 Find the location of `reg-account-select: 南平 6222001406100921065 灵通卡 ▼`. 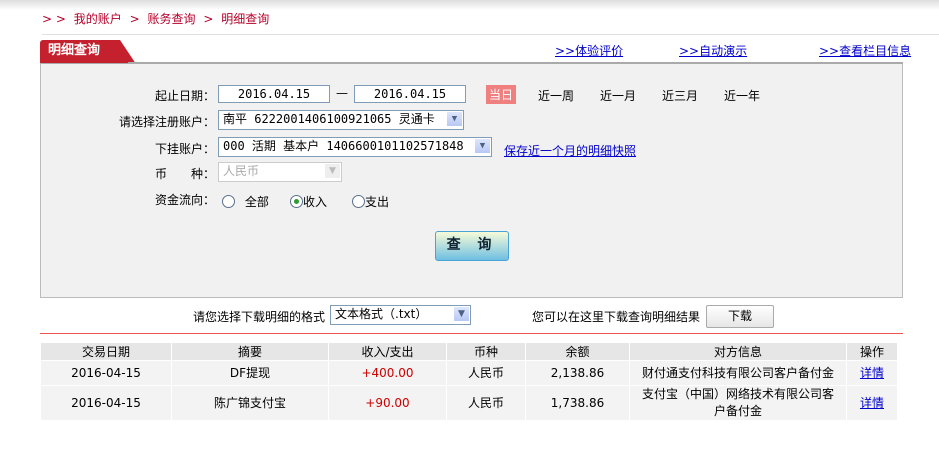

reg-account-select: 南平 6222001406100921065 灵通卡 ▼ is located at coordinates (341, 120).